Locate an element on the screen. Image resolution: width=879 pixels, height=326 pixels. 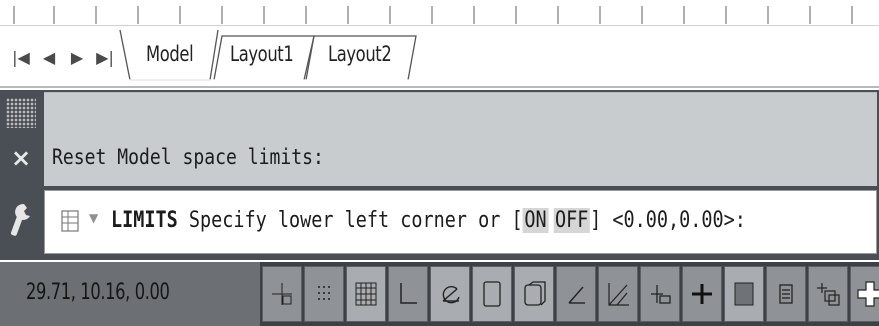
chevron-down-icon: ▼ is located at coordinates (93, 218).